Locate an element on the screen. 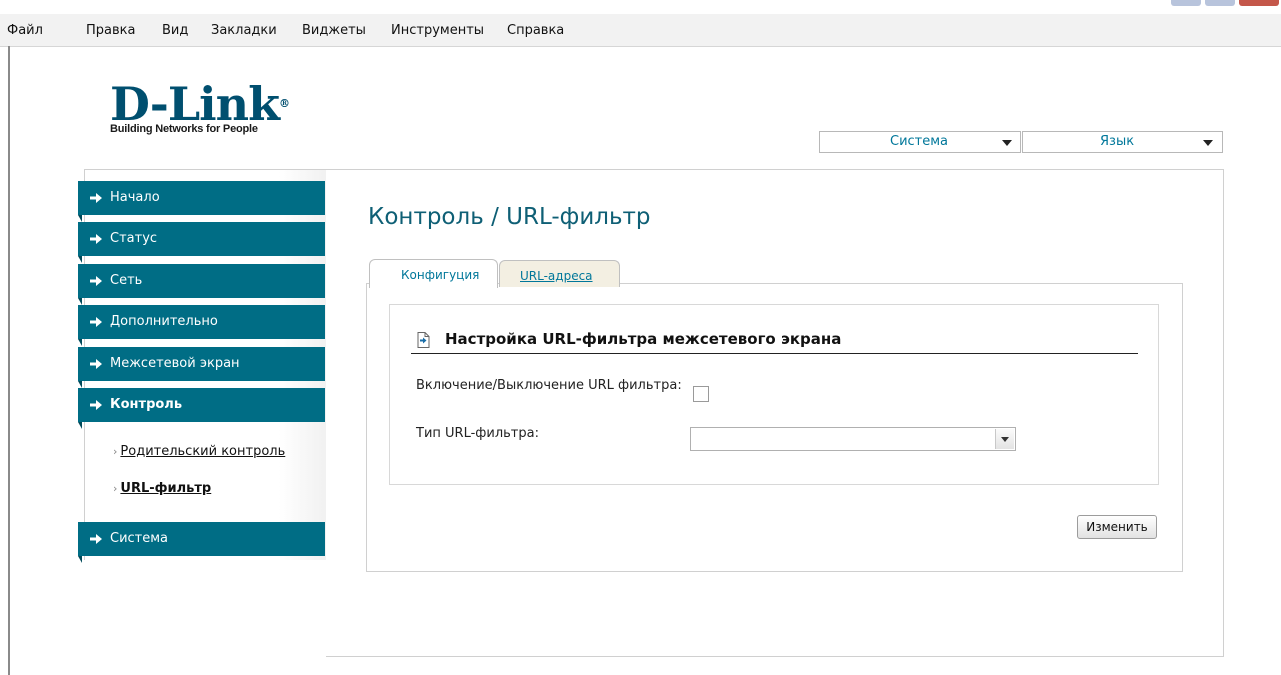 Image resolution: width=1281 pixels, height=675 pixels. sidebar-item-control: Контроль is located at coordinates (201, 408).